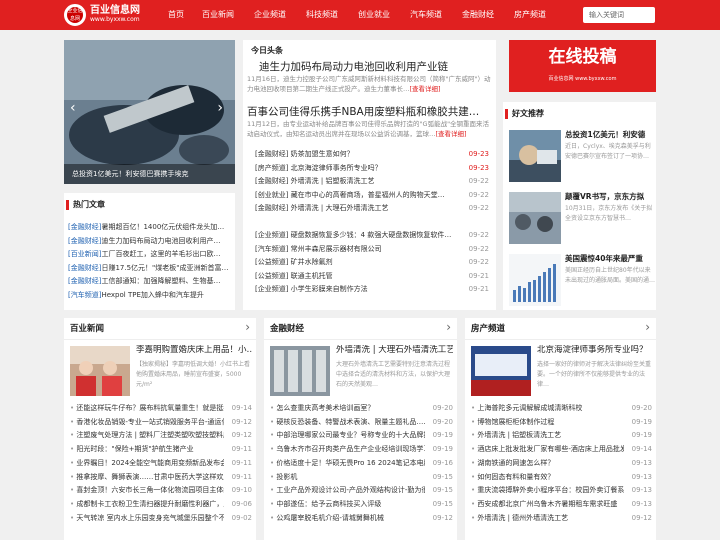 This screenshot has height=540, width=720. Describe the element at coordinates (358, 155) in the screenshot. I see `list-item-title: [金融财经] 奶茶加盟生意如何？` at that location.